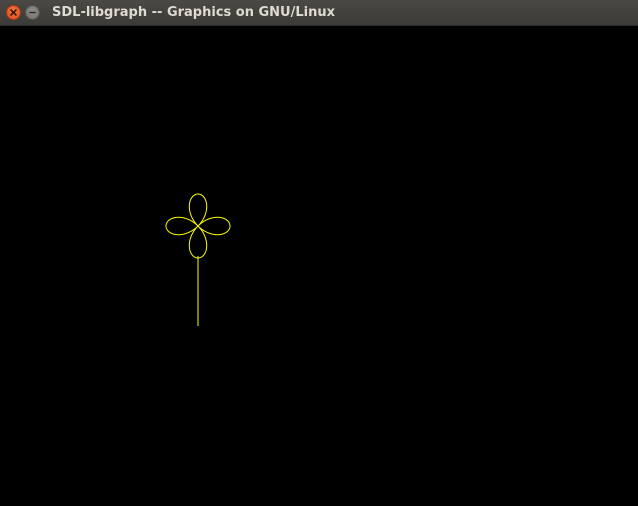 This screenshot has width=638, height=506. I want to click on minimize-icon, so click(32, 12).